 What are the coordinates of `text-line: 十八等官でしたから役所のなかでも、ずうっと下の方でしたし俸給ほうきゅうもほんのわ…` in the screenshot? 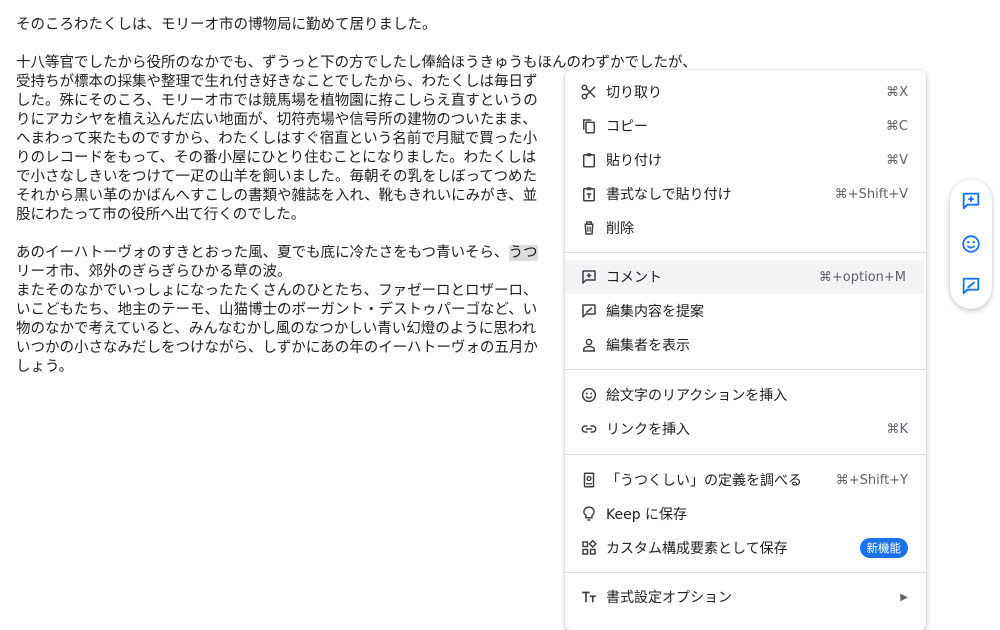 It's located at (356, 63).